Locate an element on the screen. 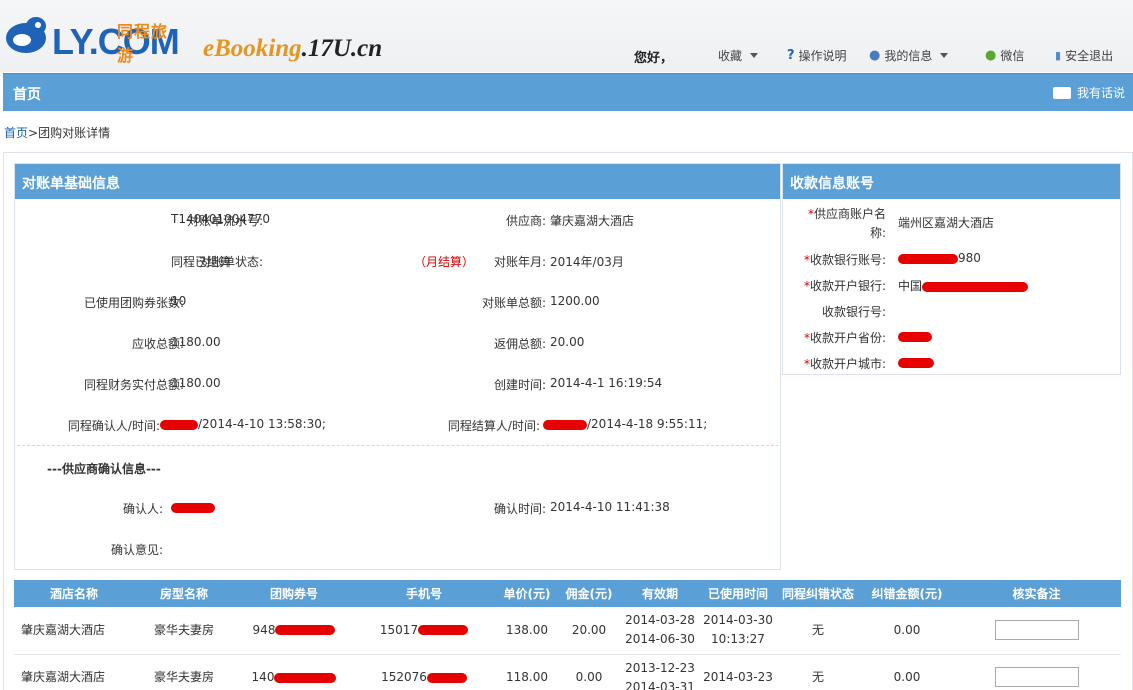  phone-prefix: 152076 is located at coordinates (404, 677).